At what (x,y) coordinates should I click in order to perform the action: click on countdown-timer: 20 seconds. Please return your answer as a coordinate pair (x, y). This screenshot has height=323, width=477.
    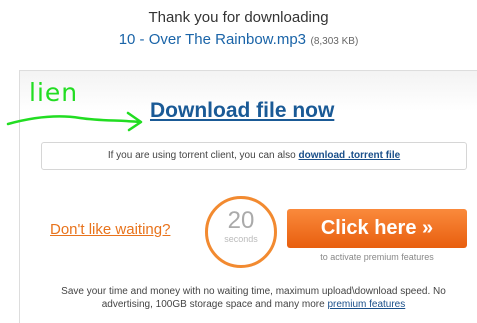
    Looking at the image, I should click on (241, 232).